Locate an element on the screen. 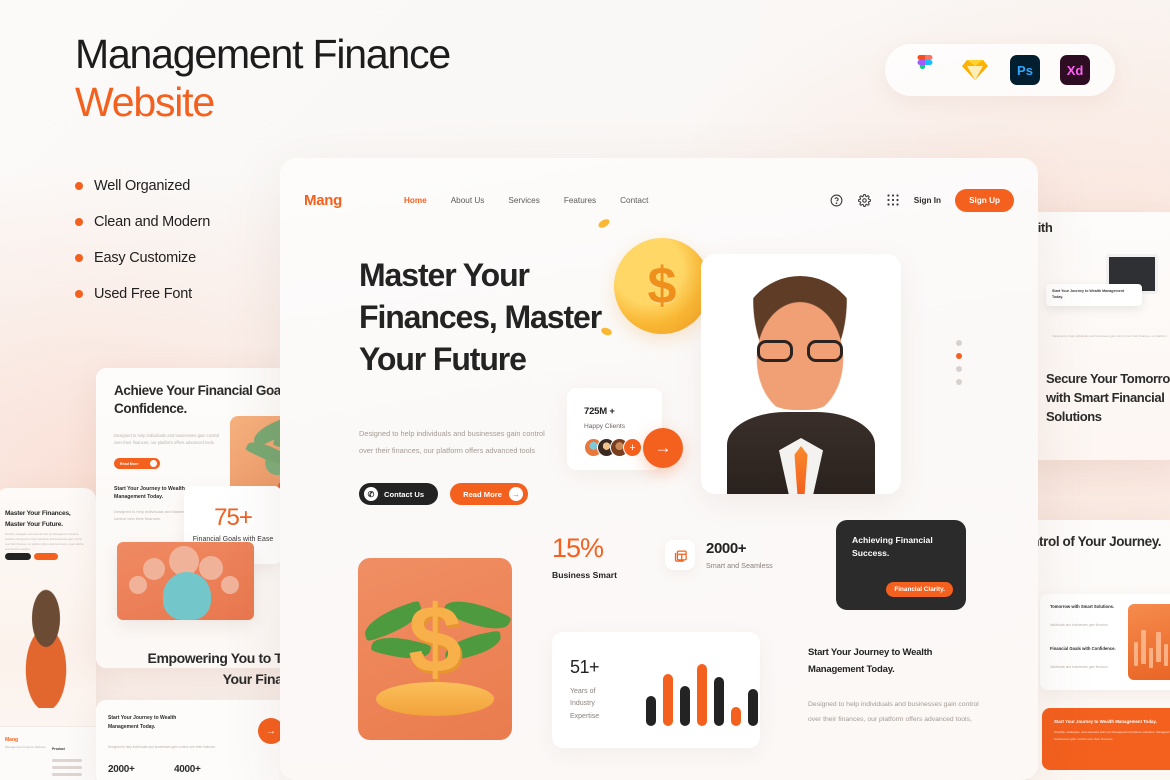 The height and width of the screenshot is (780, 1170). feature-item: Clean and Modern is located at coordinates (142, 222).